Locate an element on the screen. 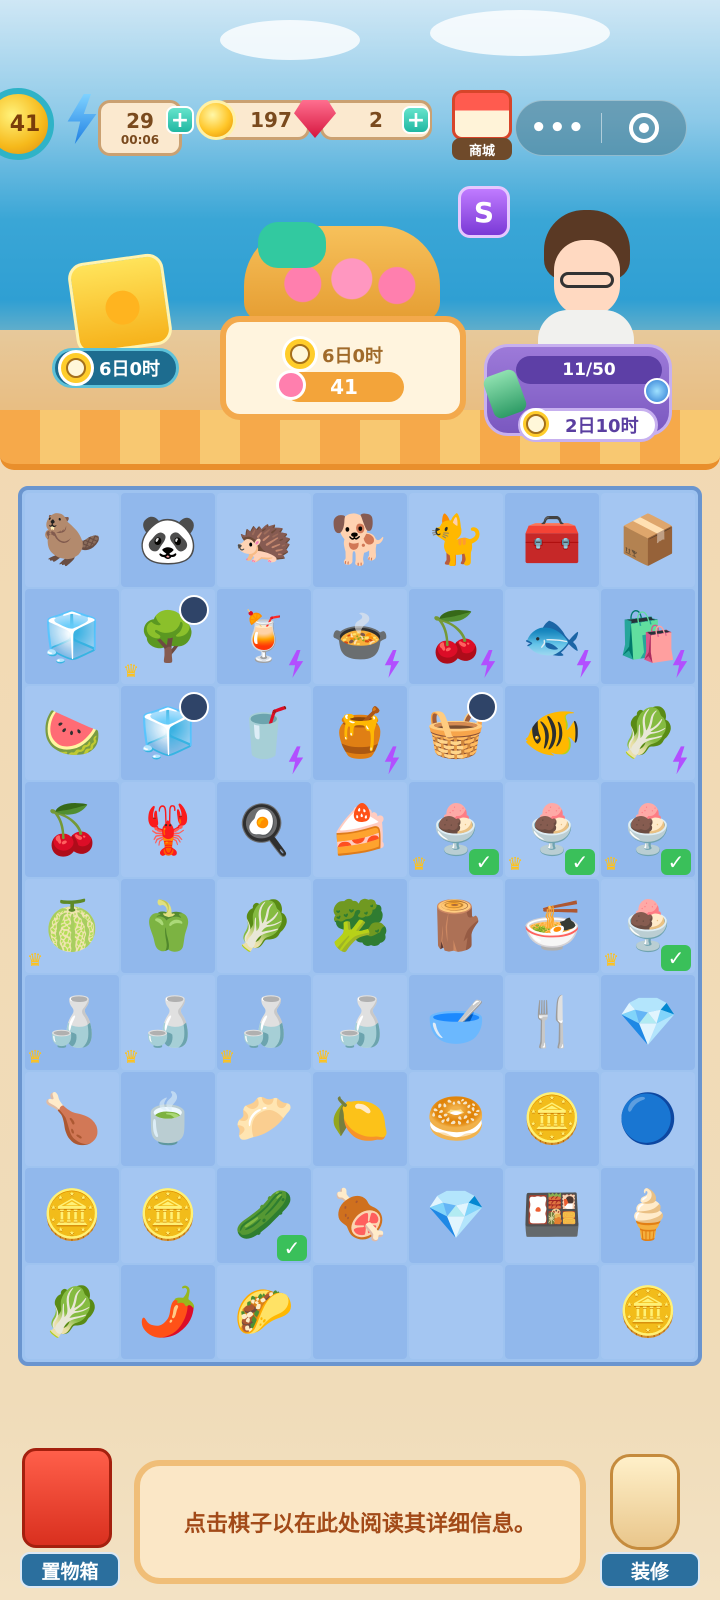  board-cell: 🥒 ✓ is located at coordinates (264, 1215).